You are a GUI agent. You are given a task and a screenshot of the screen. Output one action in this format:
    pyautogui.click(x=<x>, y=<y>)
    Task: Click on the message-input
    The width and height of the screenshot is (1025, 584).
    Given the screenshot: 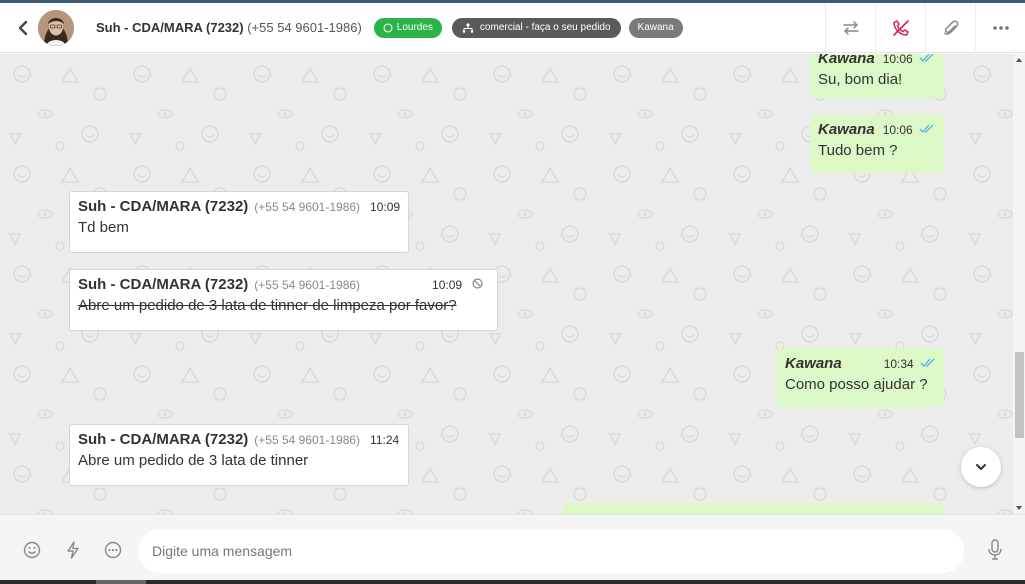 What is the action you would take?
    pyautogui.click(x=551, y=551)
    